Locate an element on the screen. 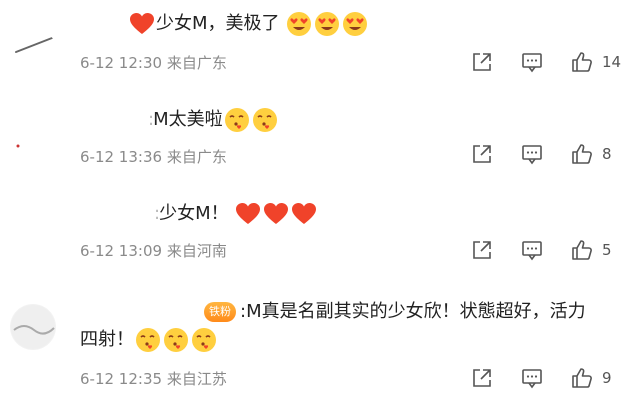 The height and width of the screenshot is (404, 640). comment-actions: 8 is located at coordinates (530, 154).